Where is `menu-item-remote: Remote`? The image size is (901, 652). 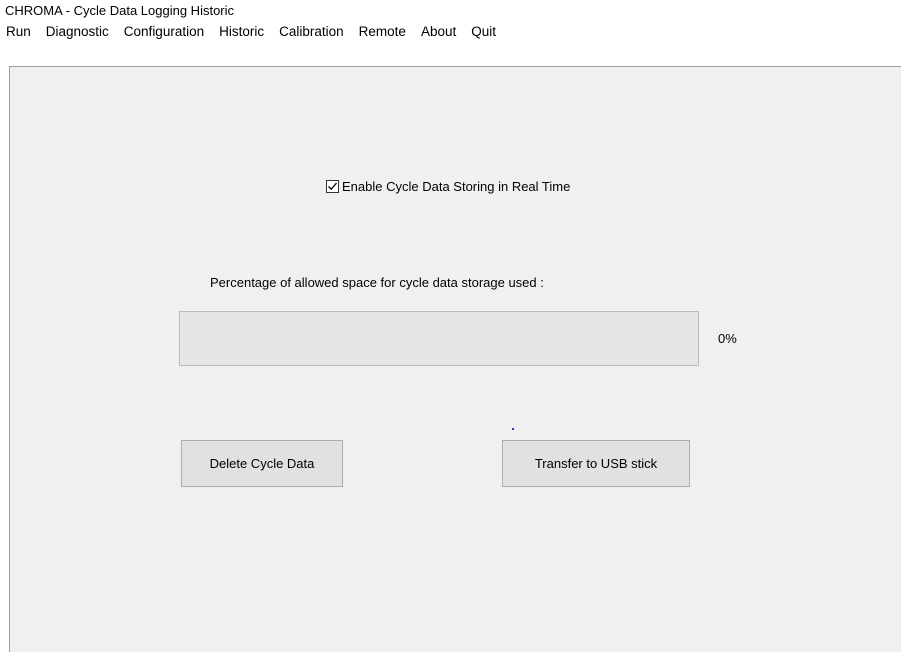
menu-item-remote: Remote is located at coordinates (383, 31).